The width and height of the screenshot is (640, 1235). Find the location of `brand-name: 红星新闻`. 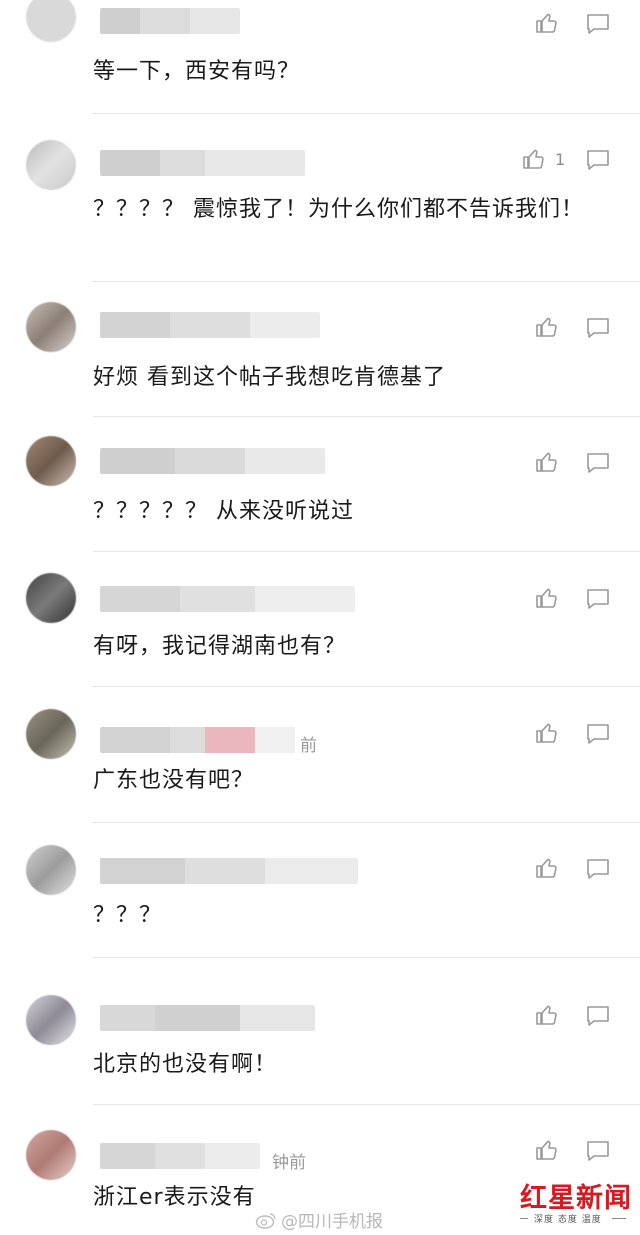

brand-name: 红星新闻 is located at coordinates (576, 1198).